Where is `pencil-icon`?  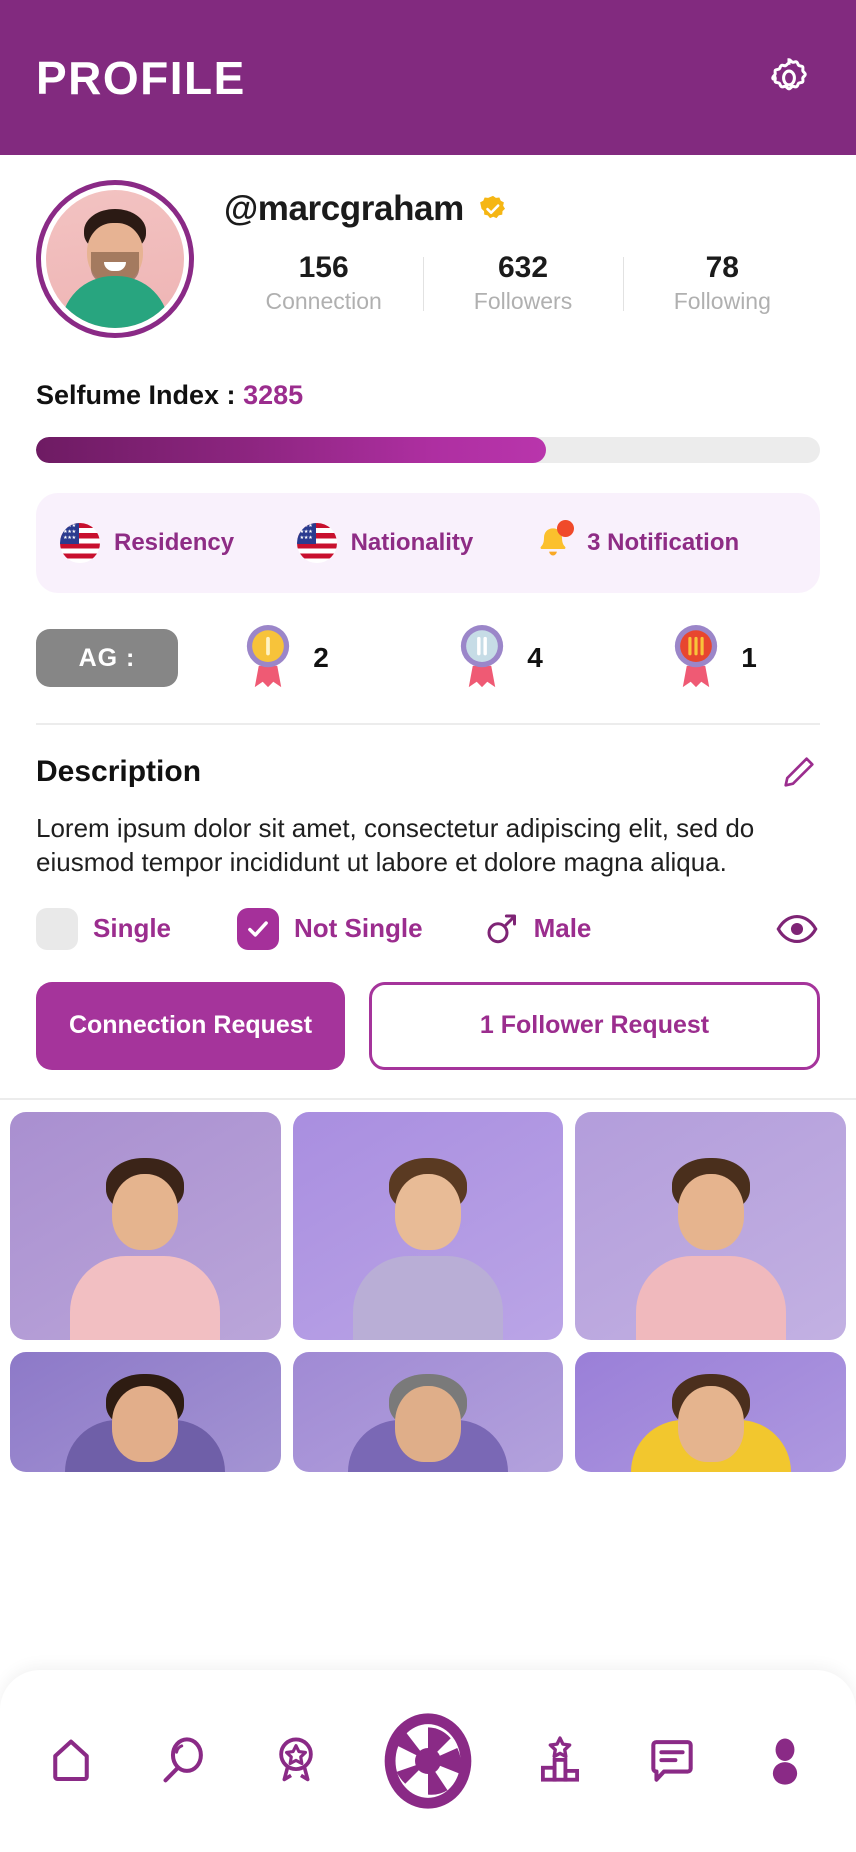
pencil-icon is located at coordinates (799, 772).